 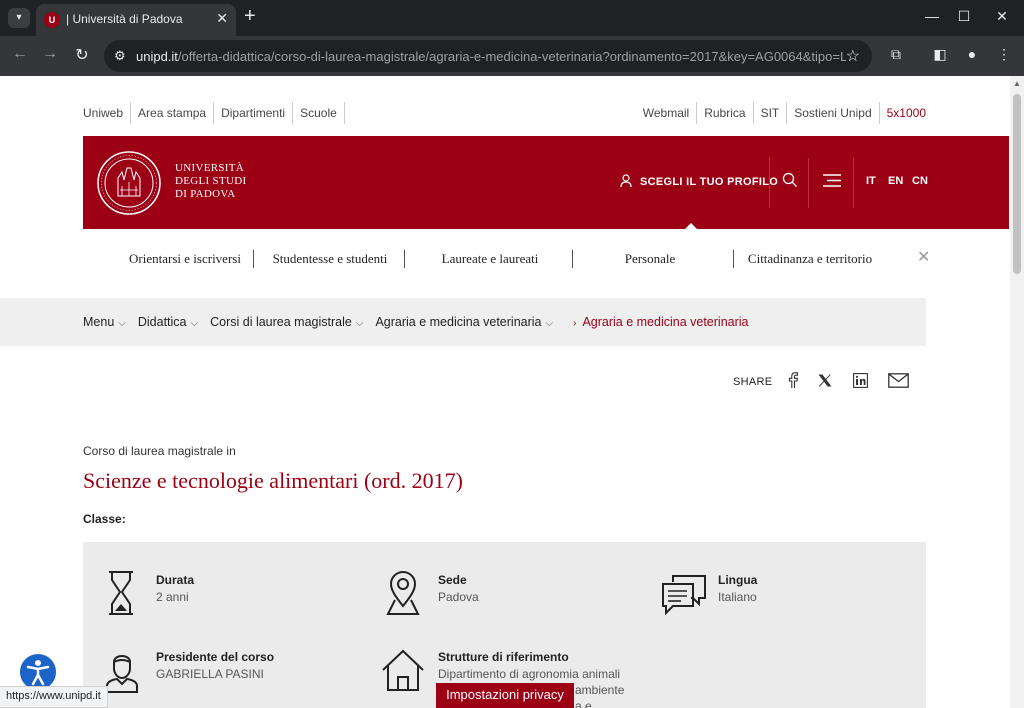 I want to click on linkedin-icon, so click(x=860, y=380).